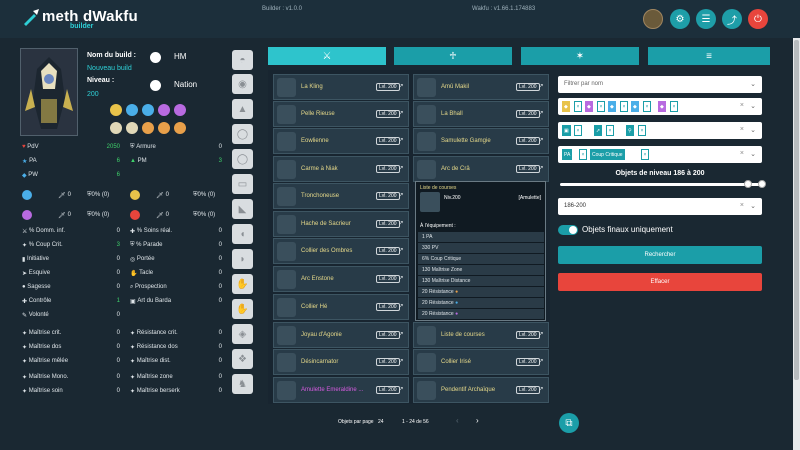  I want to click on belt-slot: ▭, so click(242, 184).